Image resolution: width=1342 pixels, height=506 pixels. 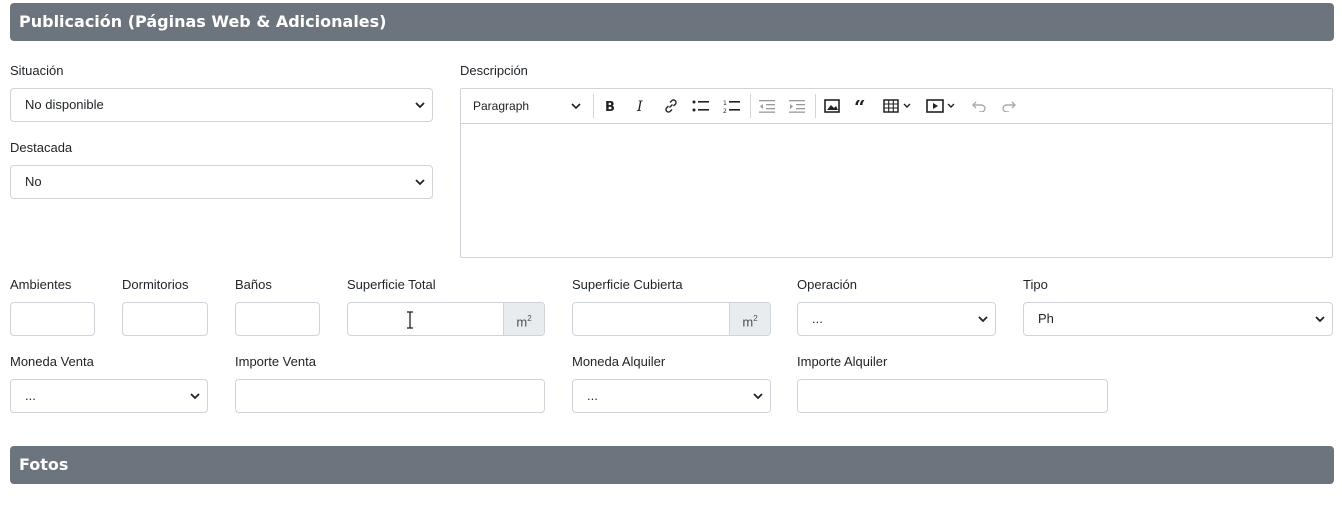 I want to click on ambientes-input, so click(x=52, y=319).